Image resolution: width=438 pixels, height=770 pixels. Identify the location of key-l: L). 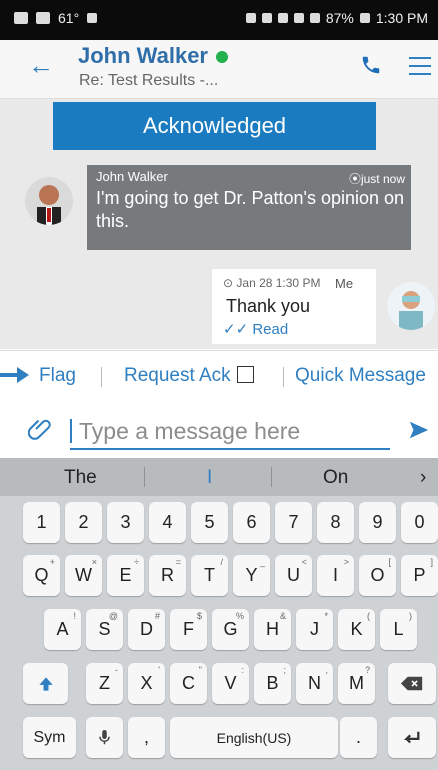
(398, 629).